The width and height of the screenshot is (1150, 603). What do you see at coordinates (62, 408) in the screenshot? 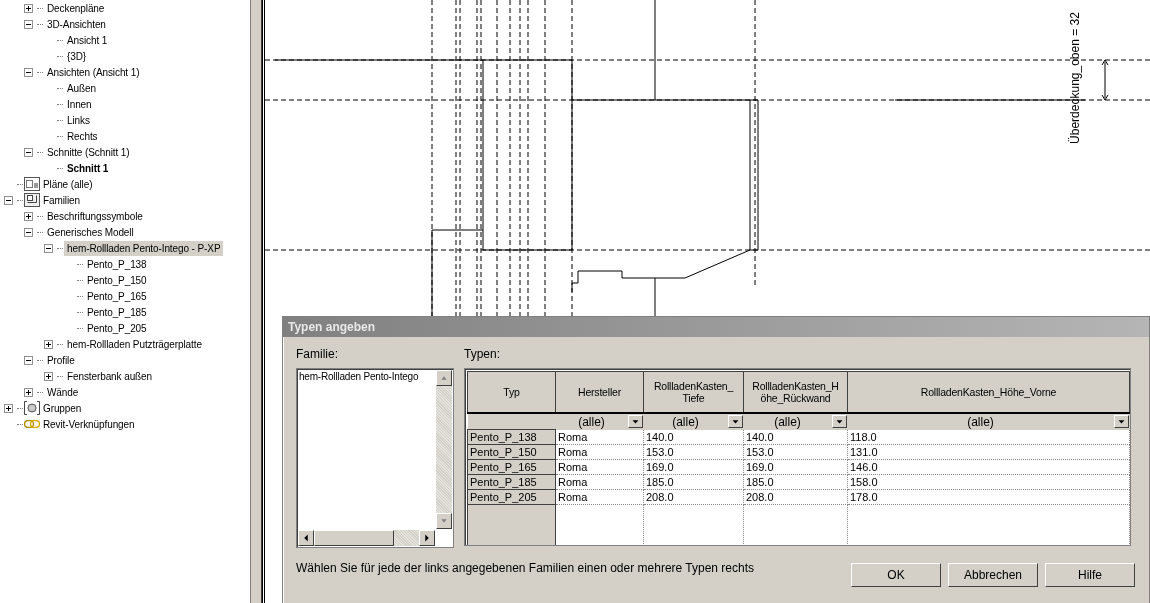
I see `tree-item: Gruppen` at bounding box center [62, 408].